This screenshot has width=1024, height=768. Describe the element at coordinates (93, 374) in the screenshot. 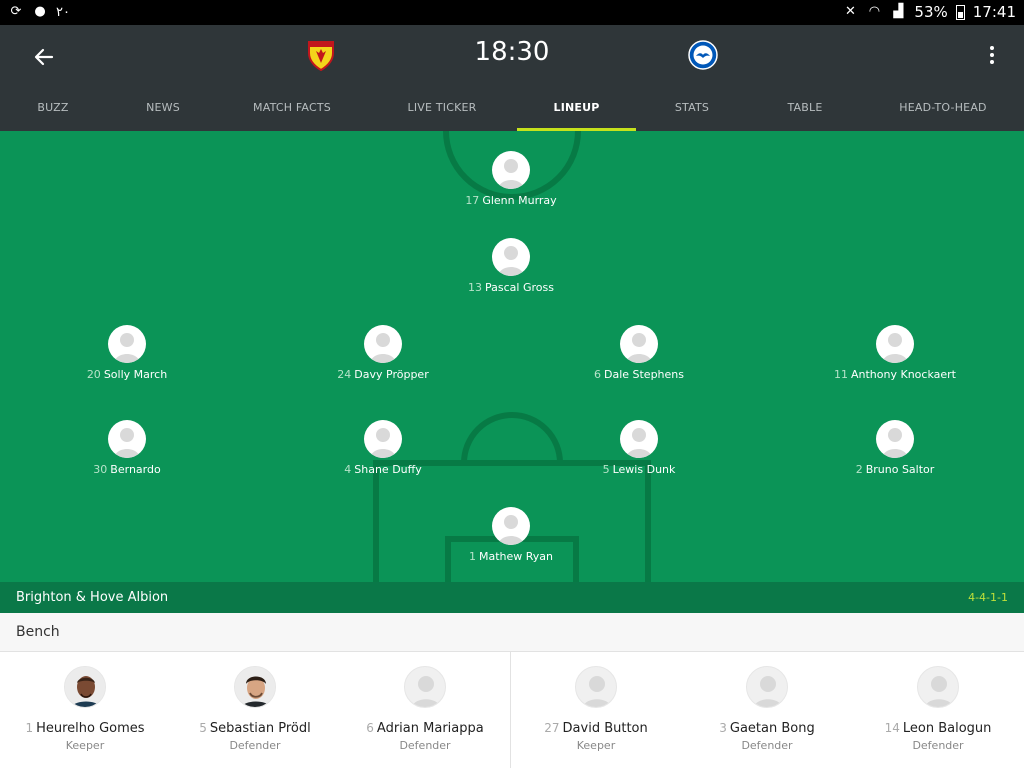

I see `player-number: 20` at that location.